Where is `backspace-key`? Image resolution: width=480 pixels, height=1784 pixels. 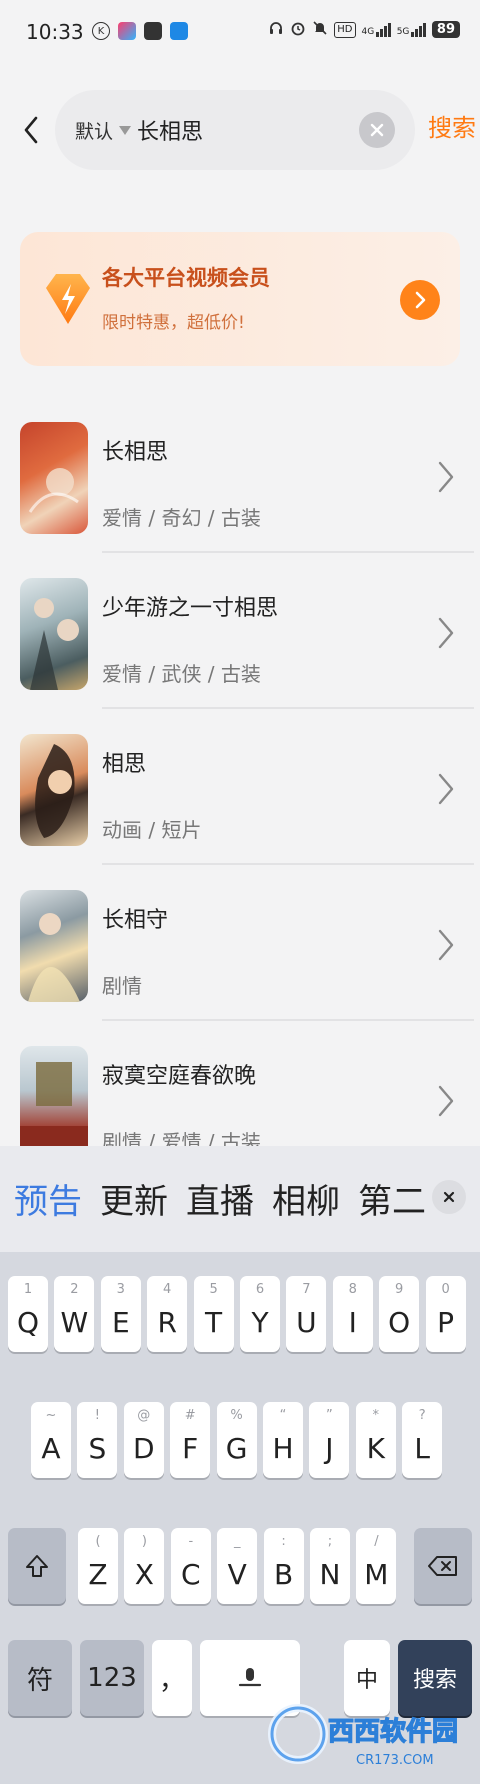 backspace-key is located at coordinates (443, 1566).